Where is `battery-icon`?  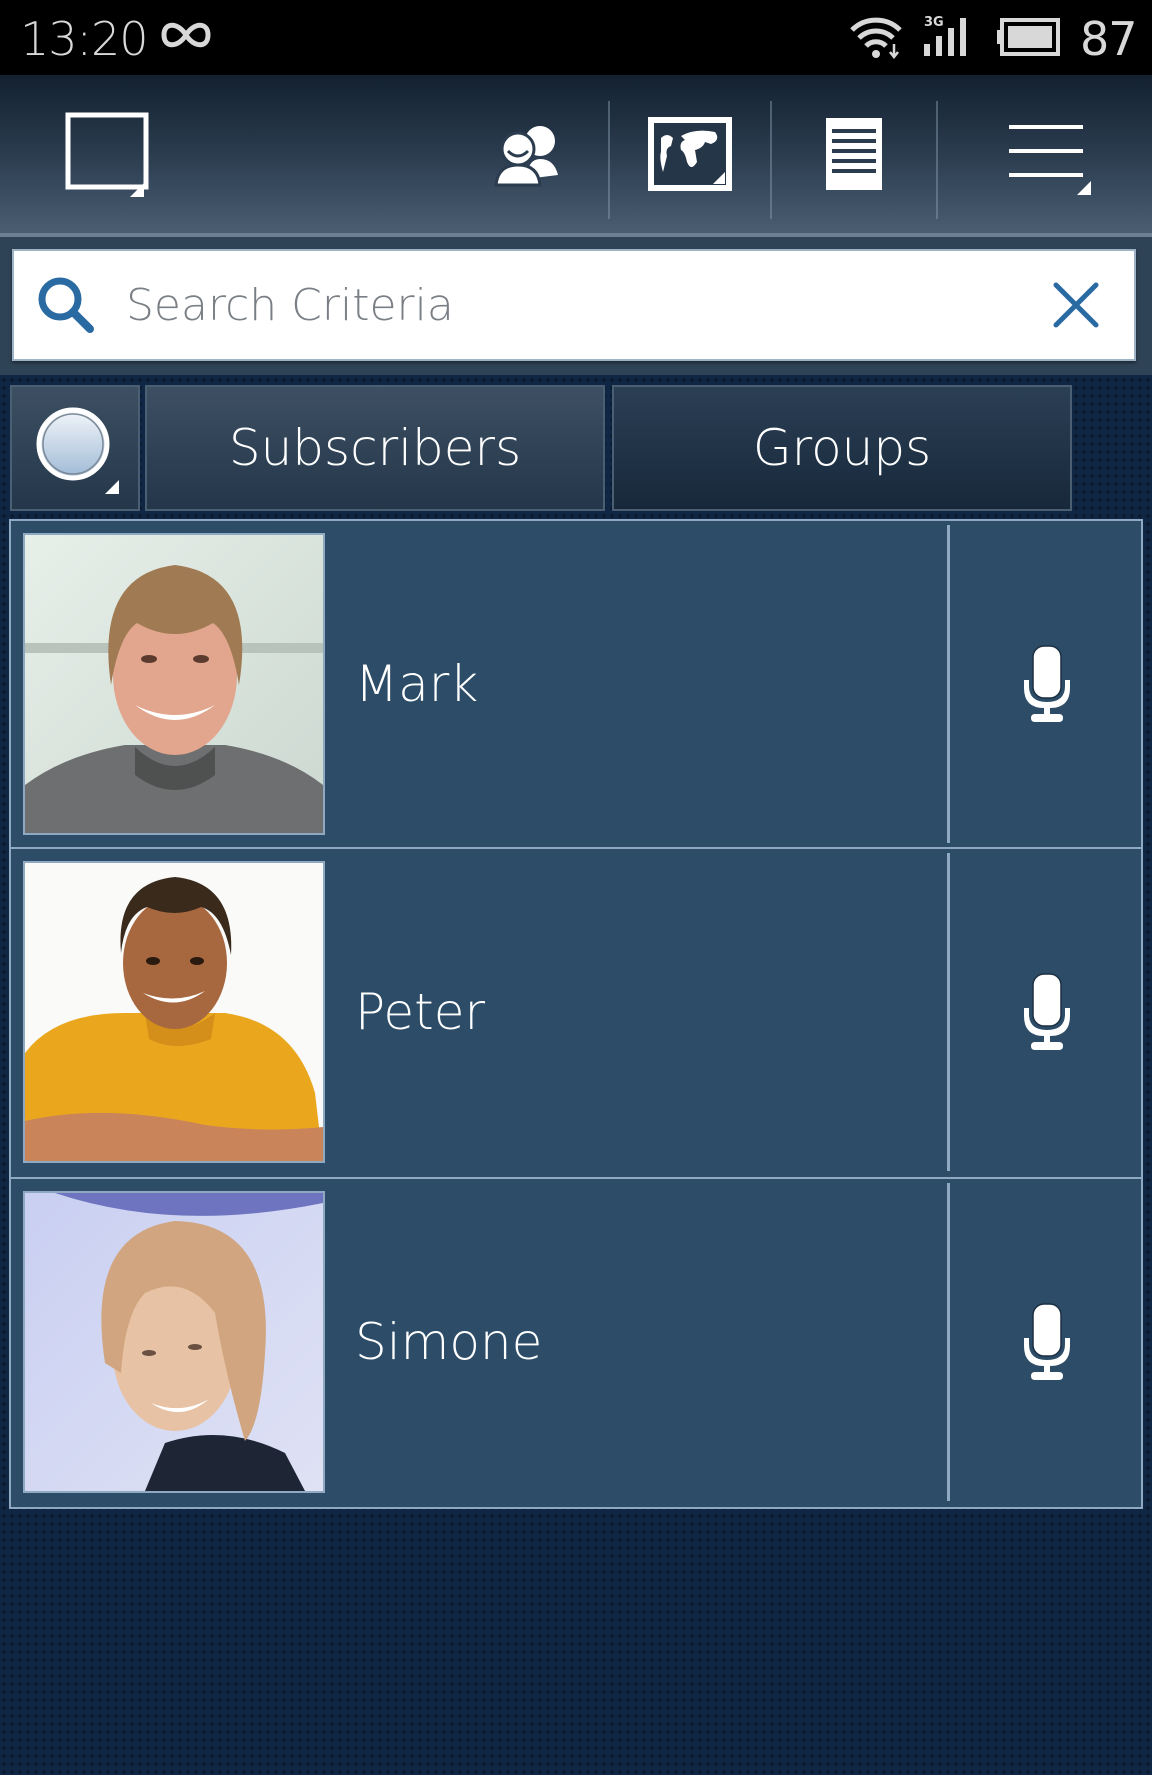 battery-icon is located at coordinates (1028, 37).